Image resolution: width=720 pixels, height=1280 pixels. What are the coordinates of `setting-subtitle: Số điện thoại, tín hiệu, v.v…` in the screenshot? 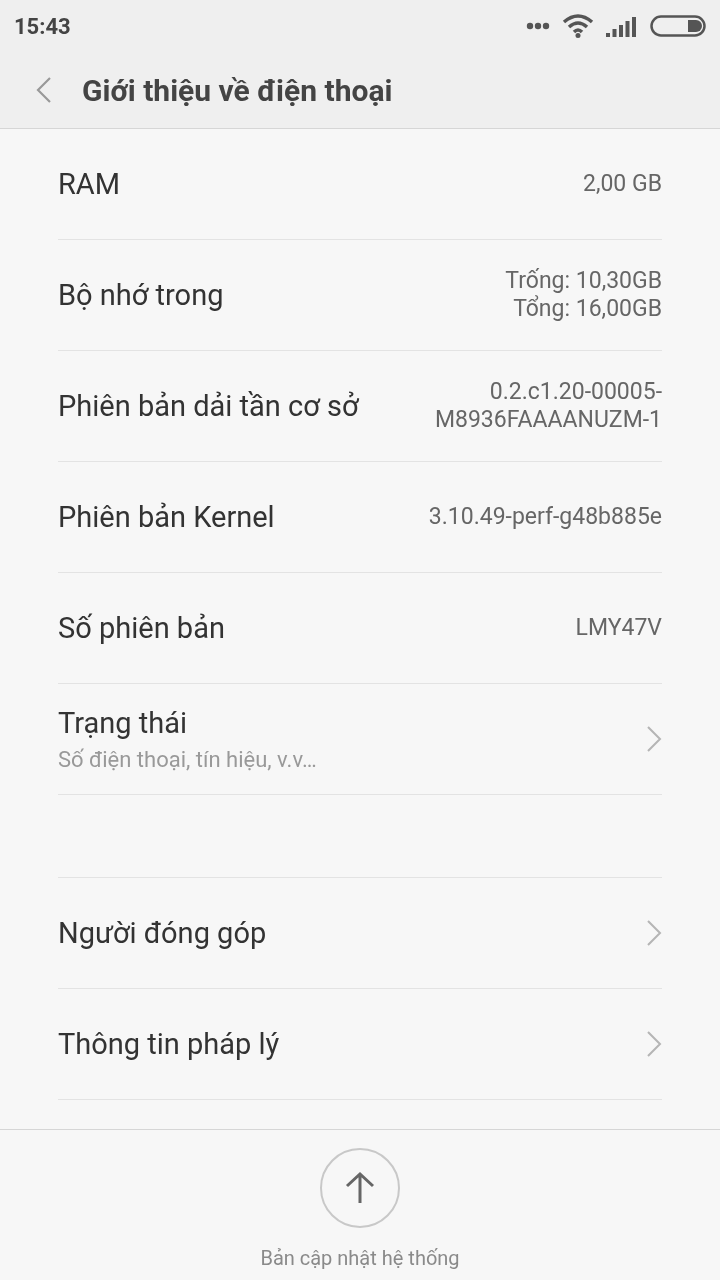 It's located at (187, 759).